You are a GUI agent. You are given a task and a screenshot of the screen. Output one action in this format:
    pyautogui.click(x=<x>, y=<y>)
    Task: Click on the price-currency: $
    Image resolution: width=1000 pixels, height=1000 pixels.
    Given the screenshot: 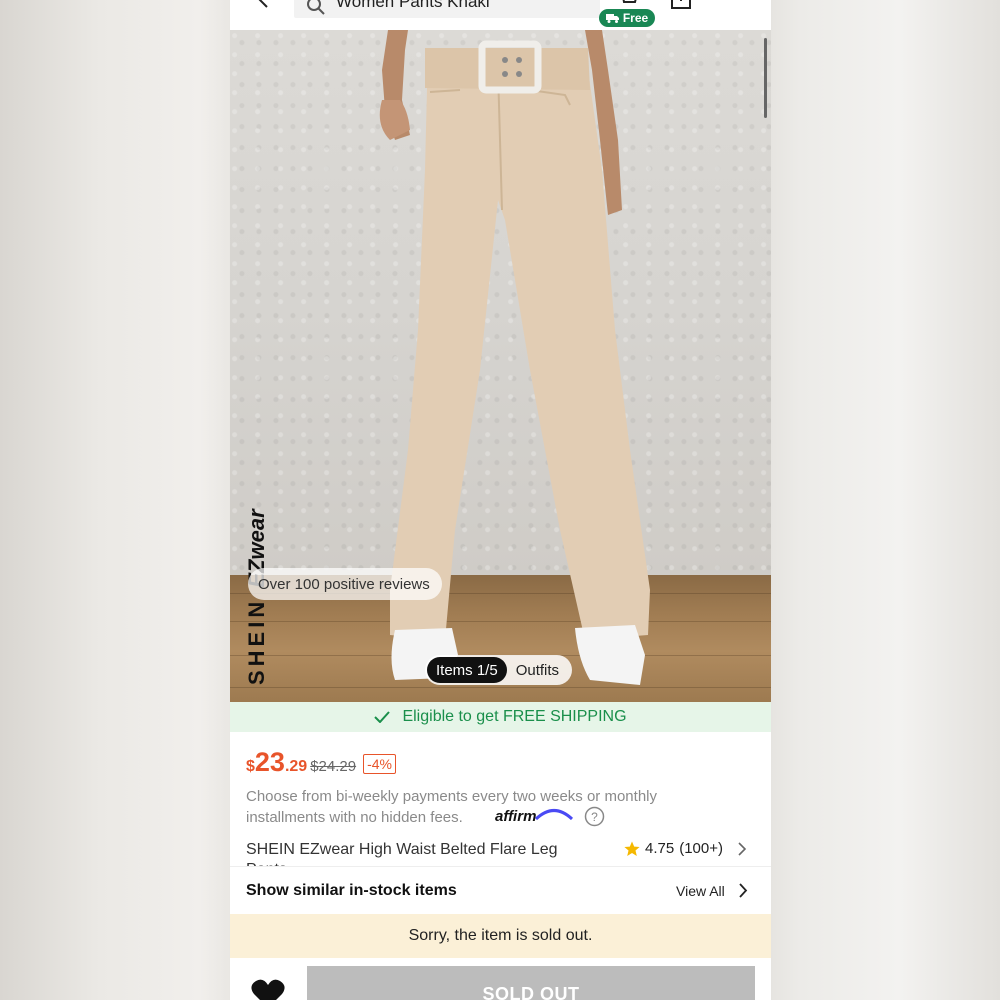 What is the action you would take?
    pyautogui.click(x=250, y=766)
    